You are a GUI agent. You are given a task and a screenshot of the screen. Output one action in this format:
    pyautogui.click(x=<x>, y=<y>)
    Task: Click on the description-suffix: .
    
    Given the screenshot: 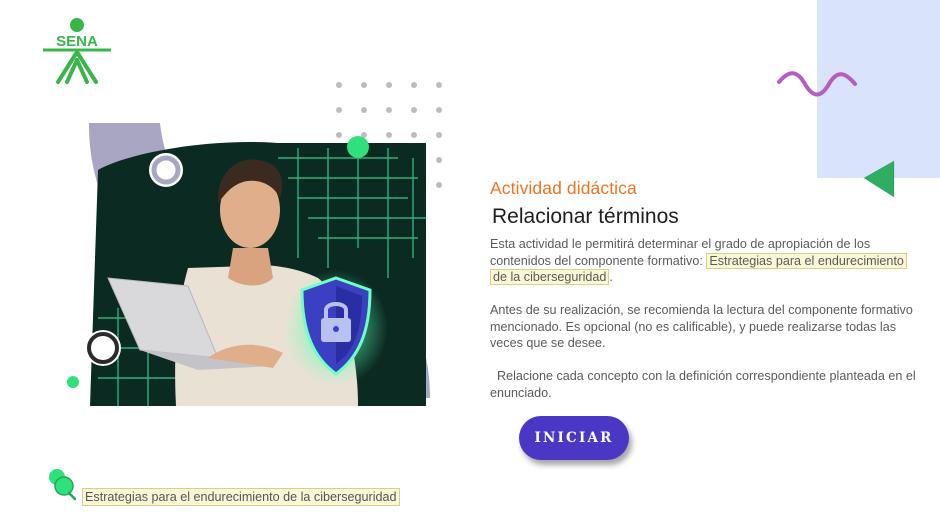 What is the action you would take?
    pyautogui.click(x=611, y=277)
    